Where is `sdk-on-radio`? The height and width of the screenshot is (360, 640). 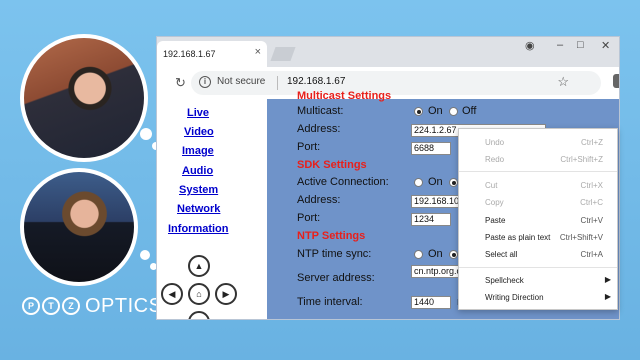 sdk-on-radio is located at coordinates (418, 182).